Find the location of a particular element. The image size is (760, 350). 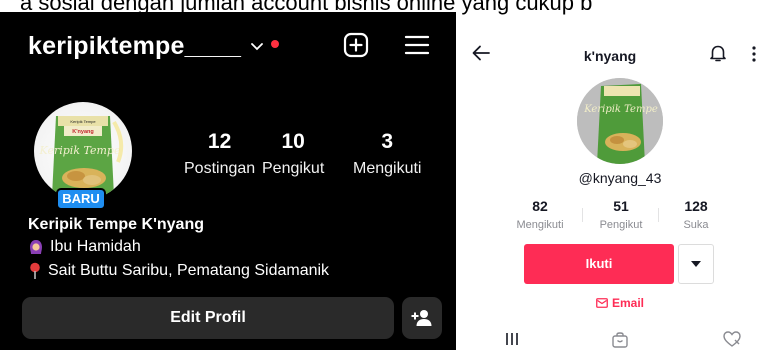

posts-label: Postingan is located at coordinates (220, 168).